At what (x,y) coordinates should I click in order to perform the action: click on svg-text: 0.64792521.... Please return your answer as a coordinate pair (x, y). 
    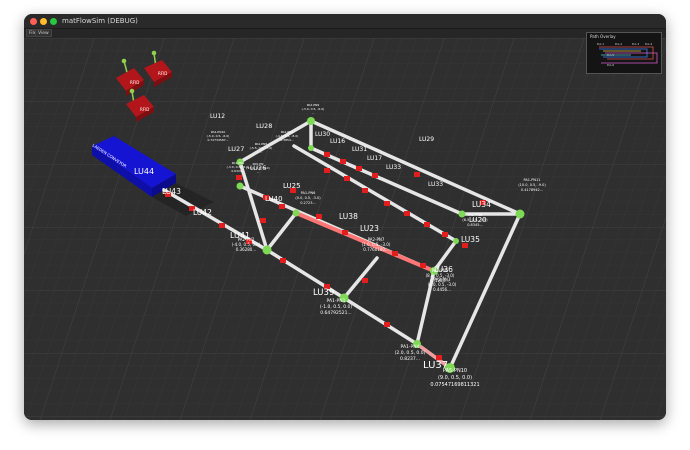
    Looking at the image, I should click on (336, 313).